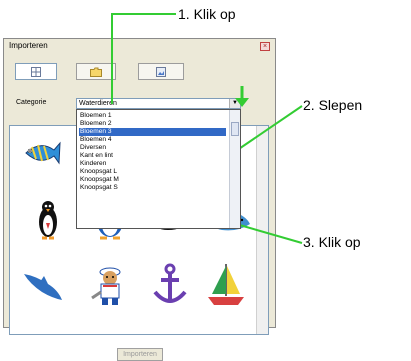 The height and width of the screenshot is (361, 411). I want to click on dropdown-option-bloemen-2: Bloemen 2, so click(152, 124).